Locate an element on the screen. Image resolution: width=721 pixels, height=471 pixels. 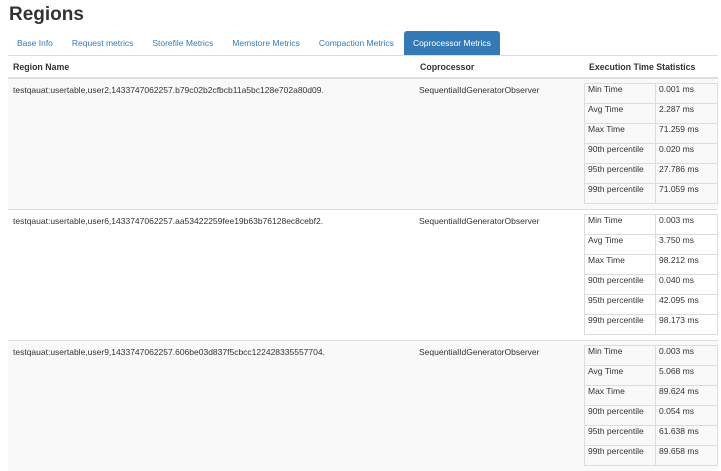
stat-value: 71.259 ms is located at coordinates (687, 134).